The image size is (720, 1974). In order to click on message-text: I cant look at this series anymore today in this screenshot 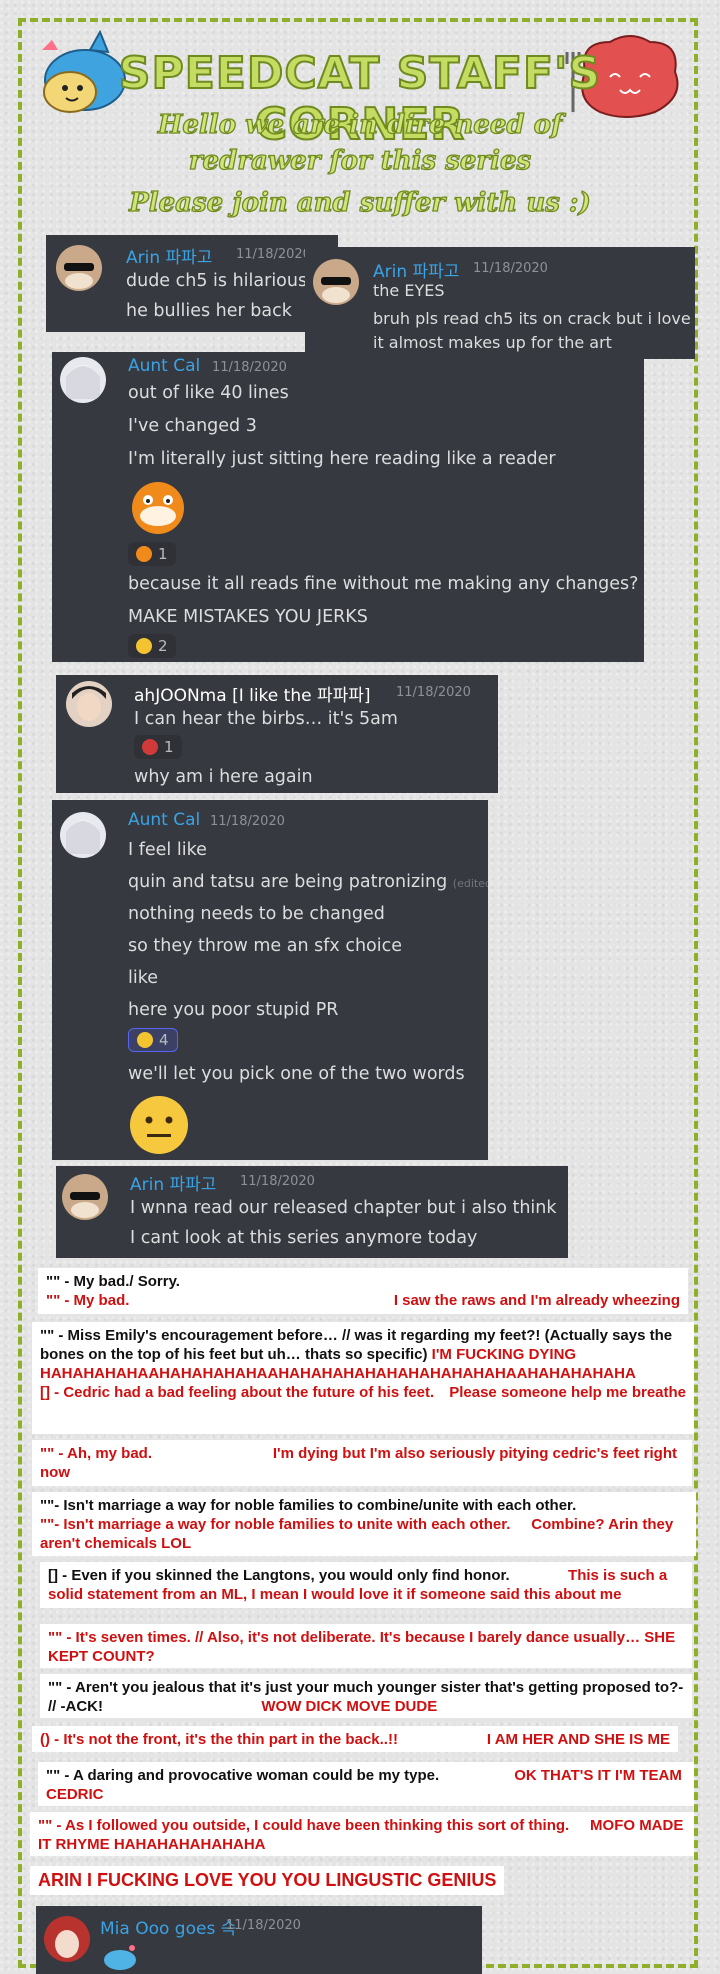, I will do `click(304, 1238)`.